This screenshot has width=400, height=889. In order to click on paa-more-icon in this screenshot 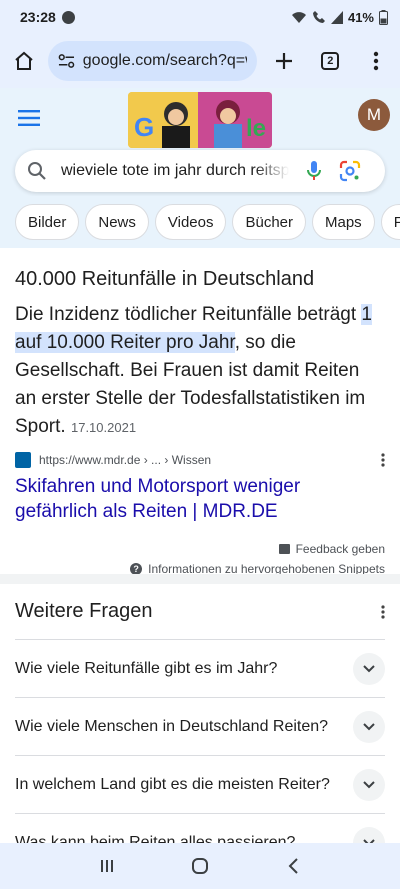, I will do `click(383, 611)`.